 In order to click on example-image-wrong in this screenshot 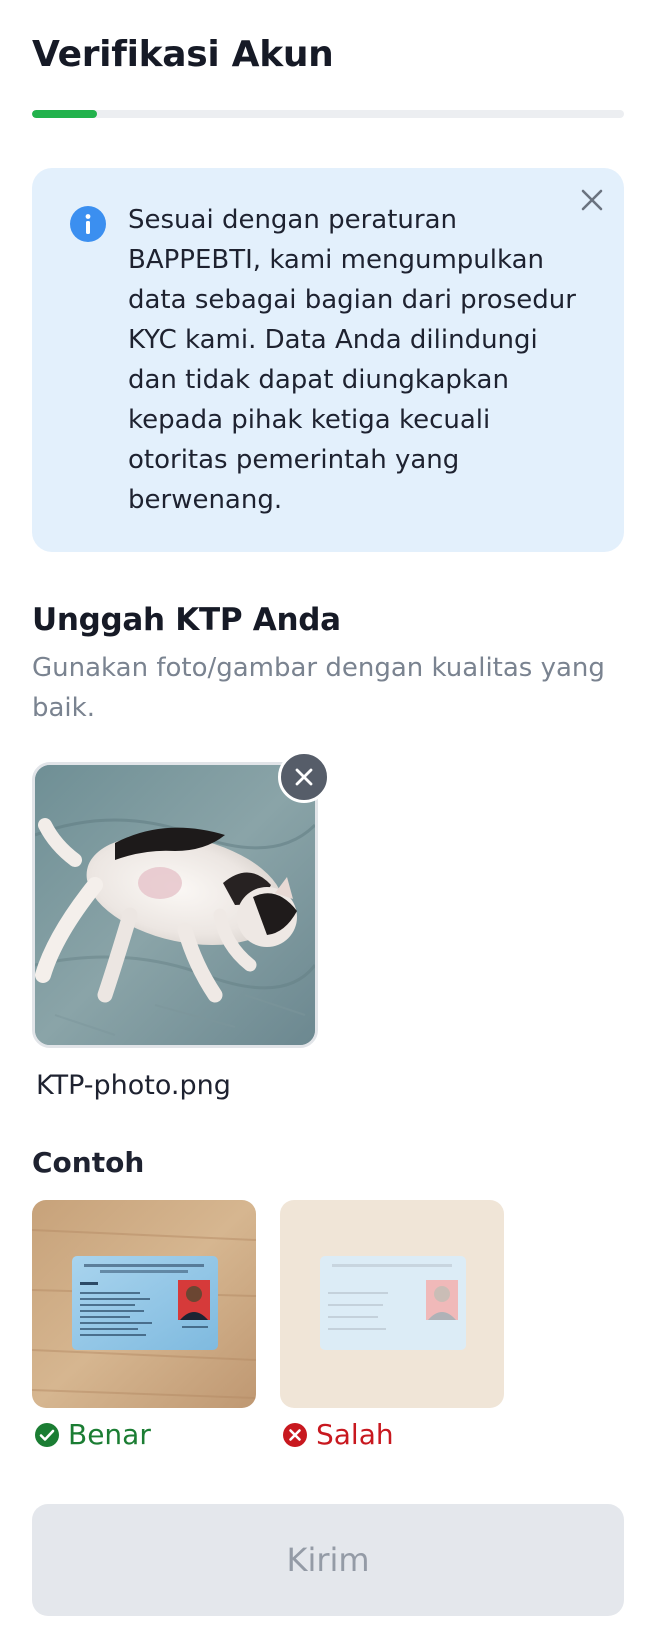, I will do `click(392, 1304)`.